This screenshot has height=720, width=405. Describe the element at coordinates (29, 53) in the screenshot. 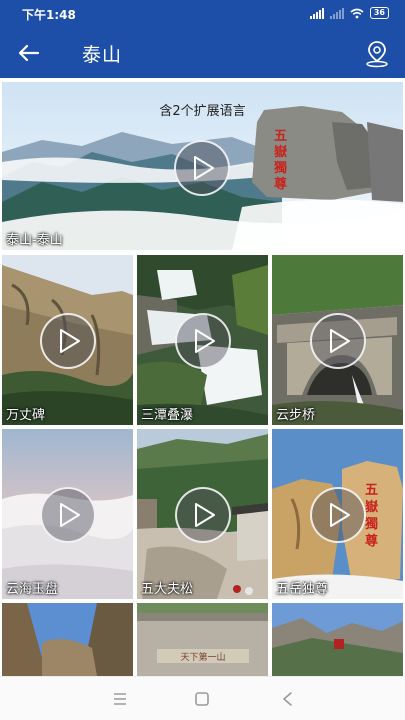

I see `back-arrow-icon` at that location.